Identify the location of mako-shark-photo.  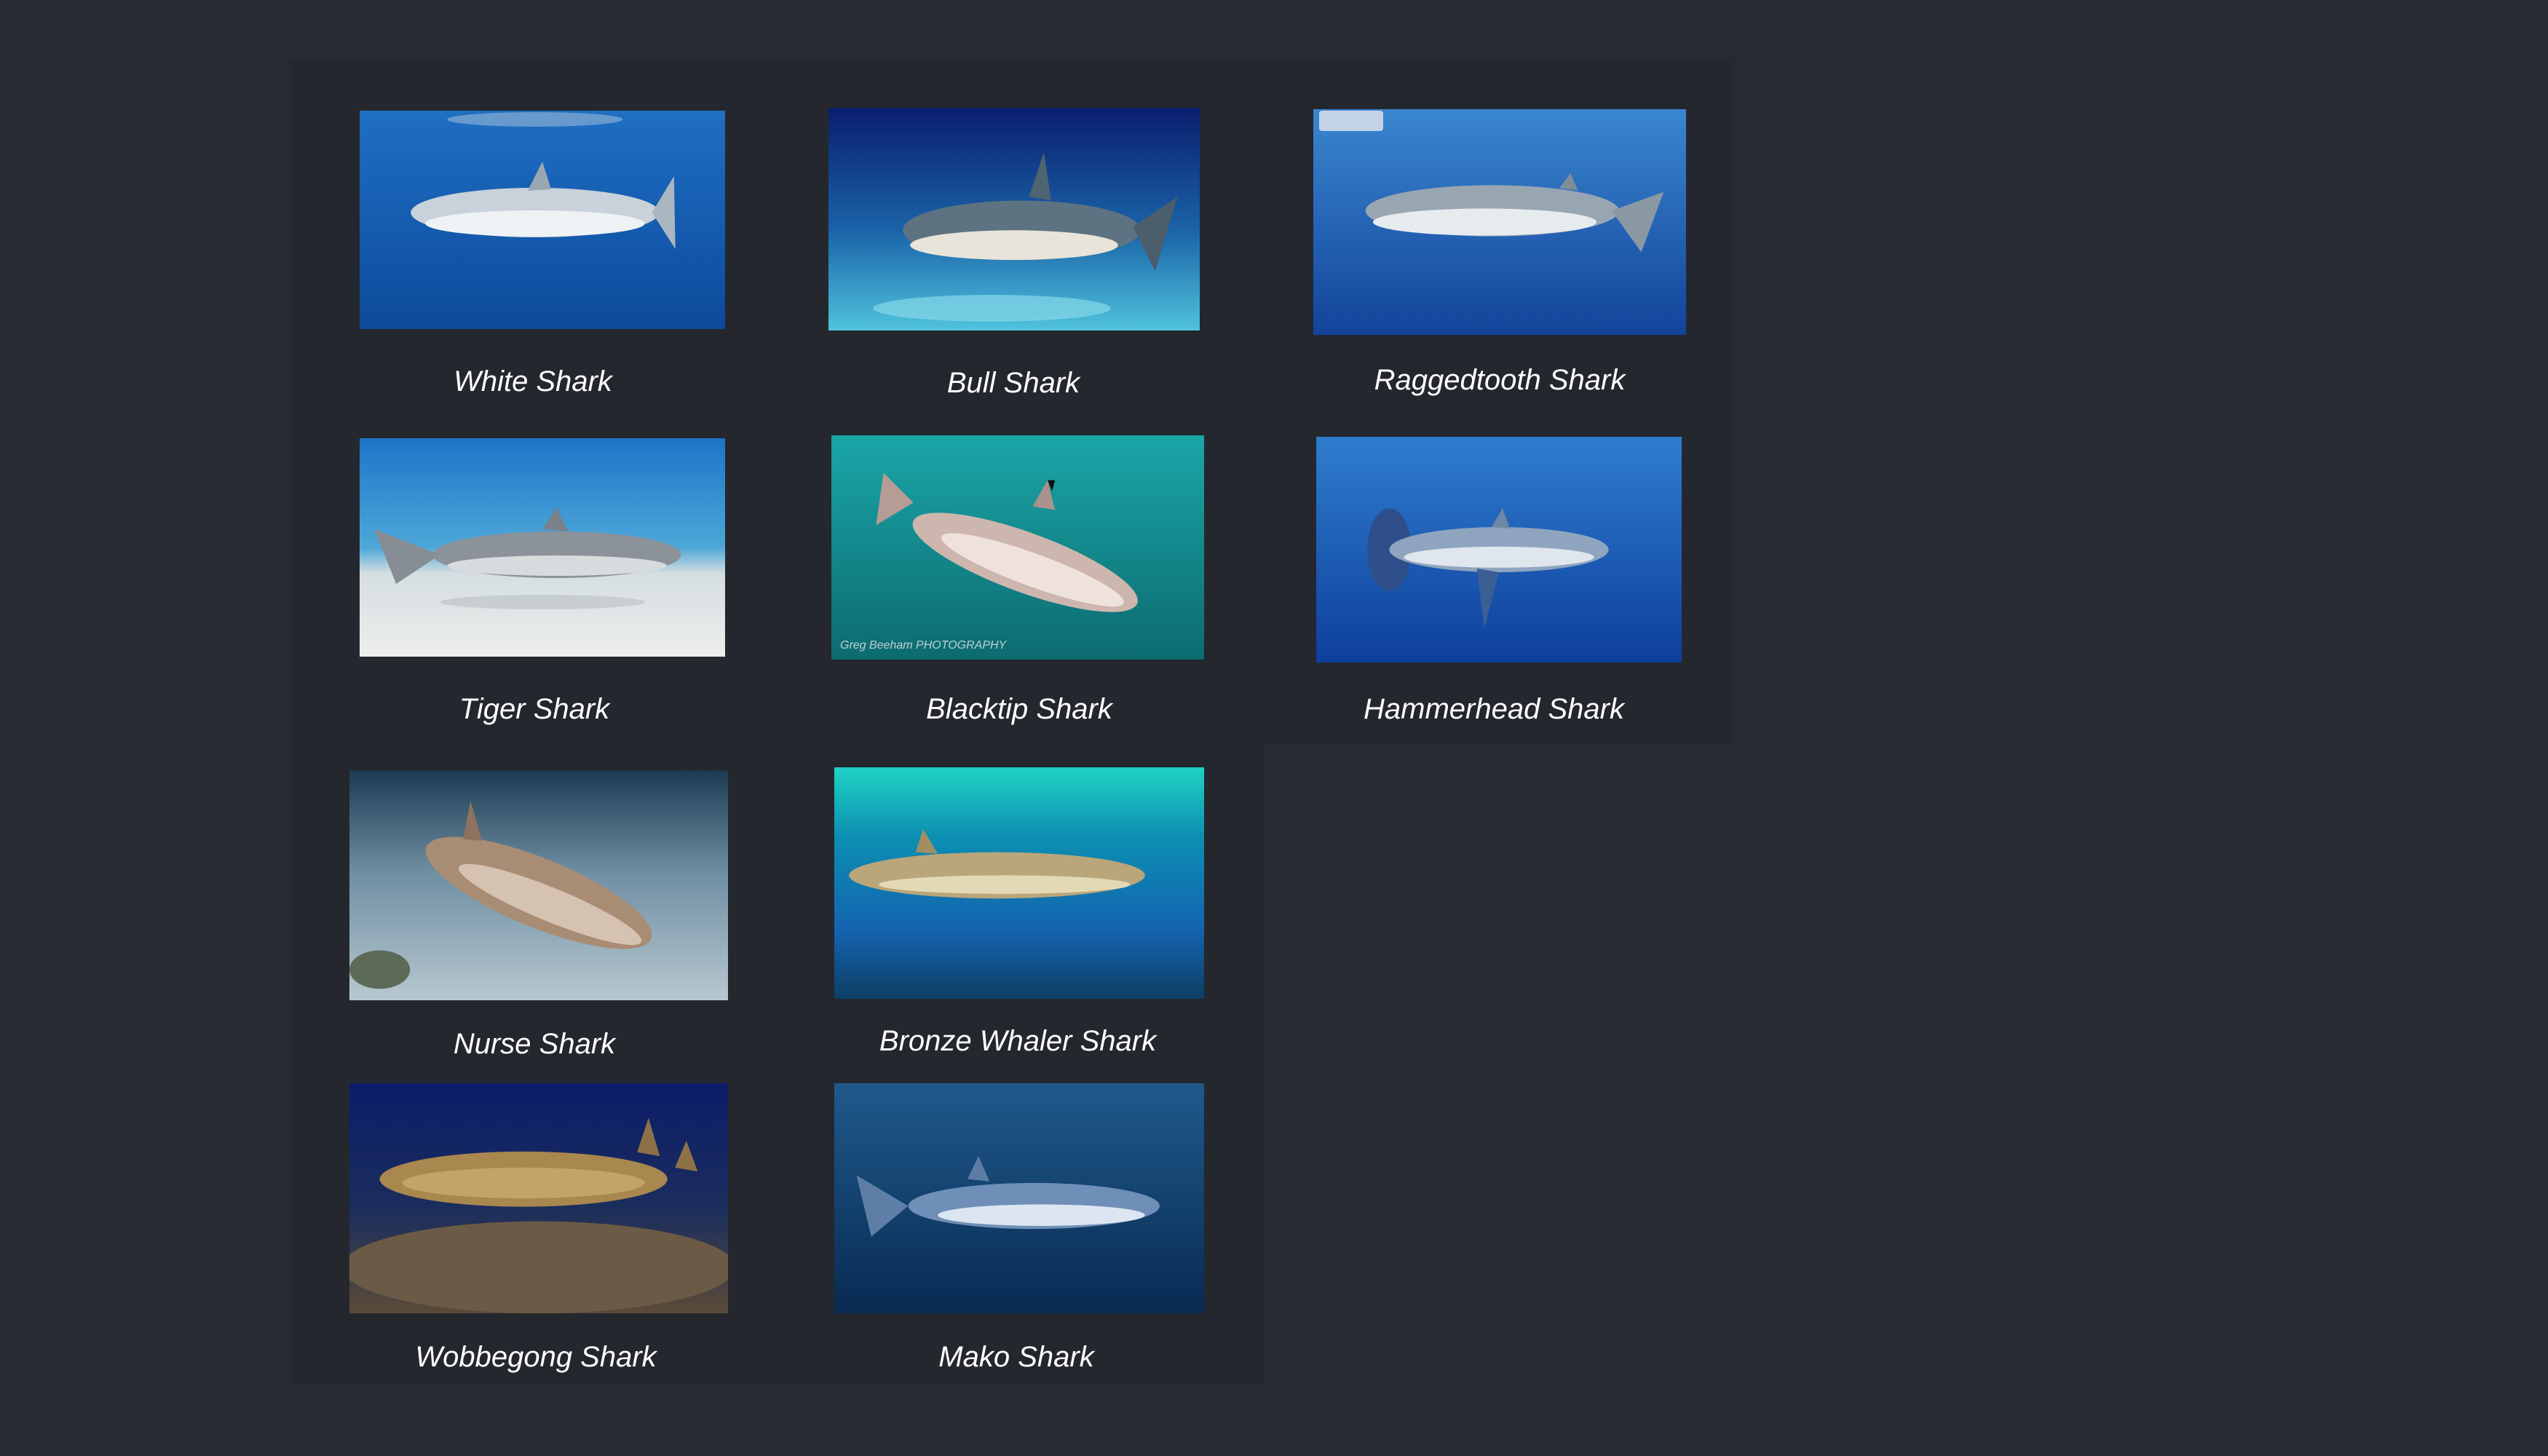
(1019, 1198).